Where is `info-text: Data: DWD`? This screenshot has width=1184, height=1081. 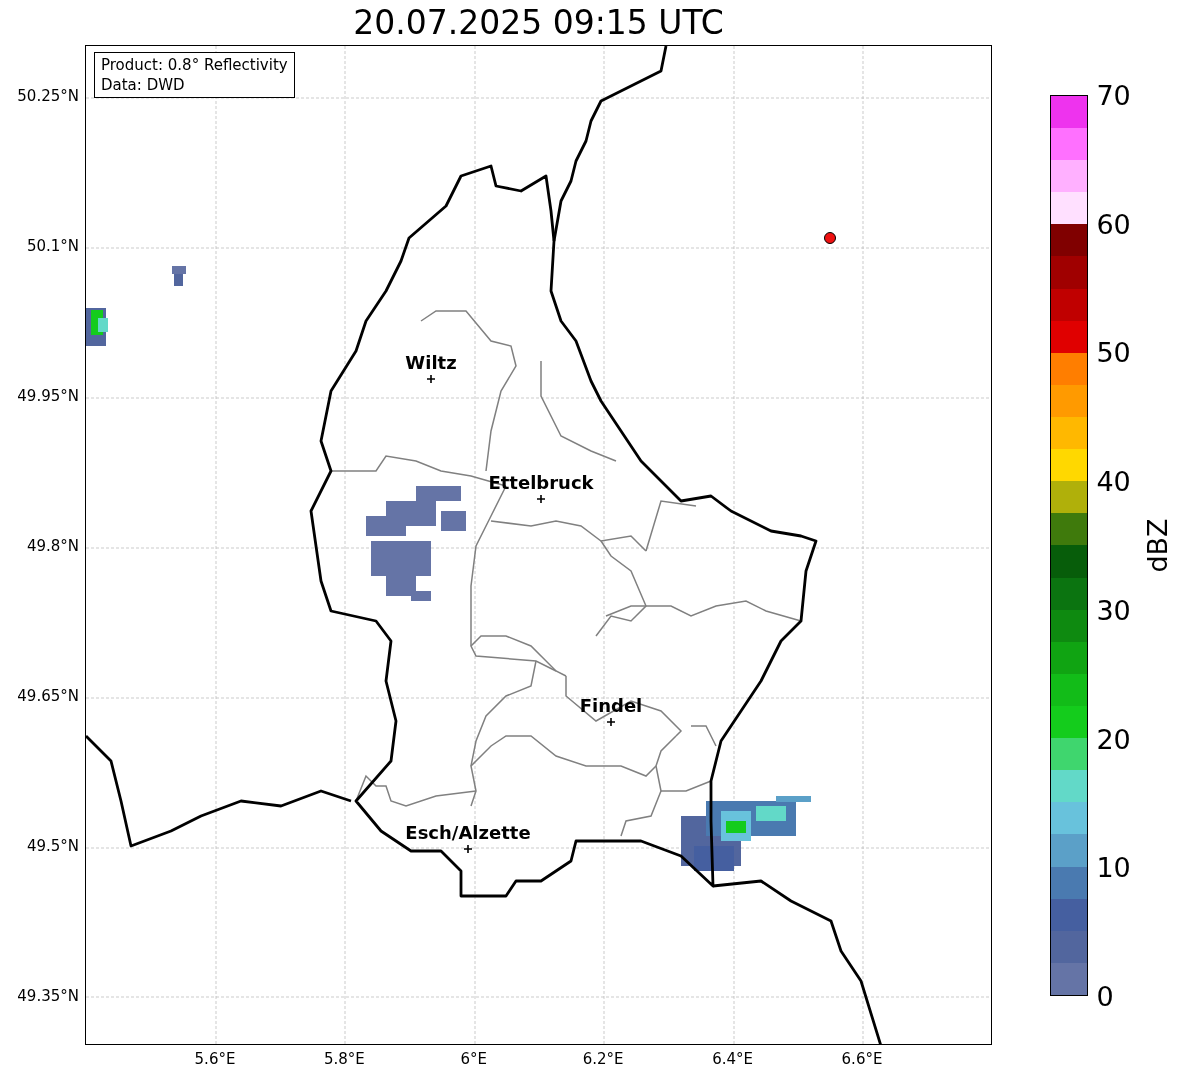
info-text: Data: DWD is located at coordinates (143, 85).